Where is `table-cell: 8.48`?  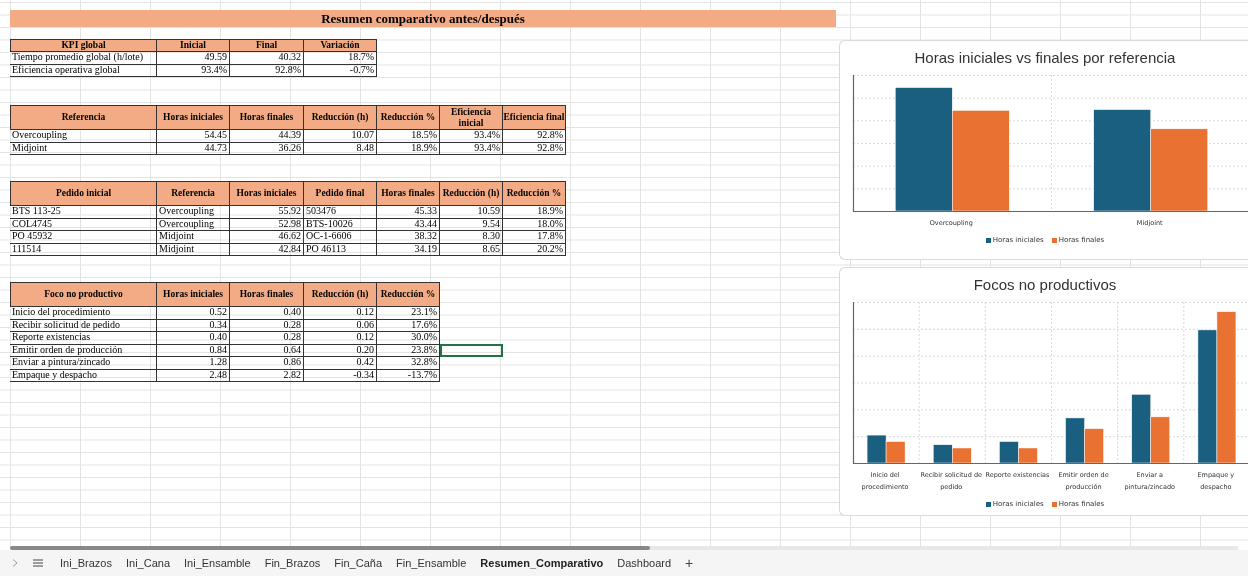 table-cell: 8.48 is located at coordinates (340, 148).